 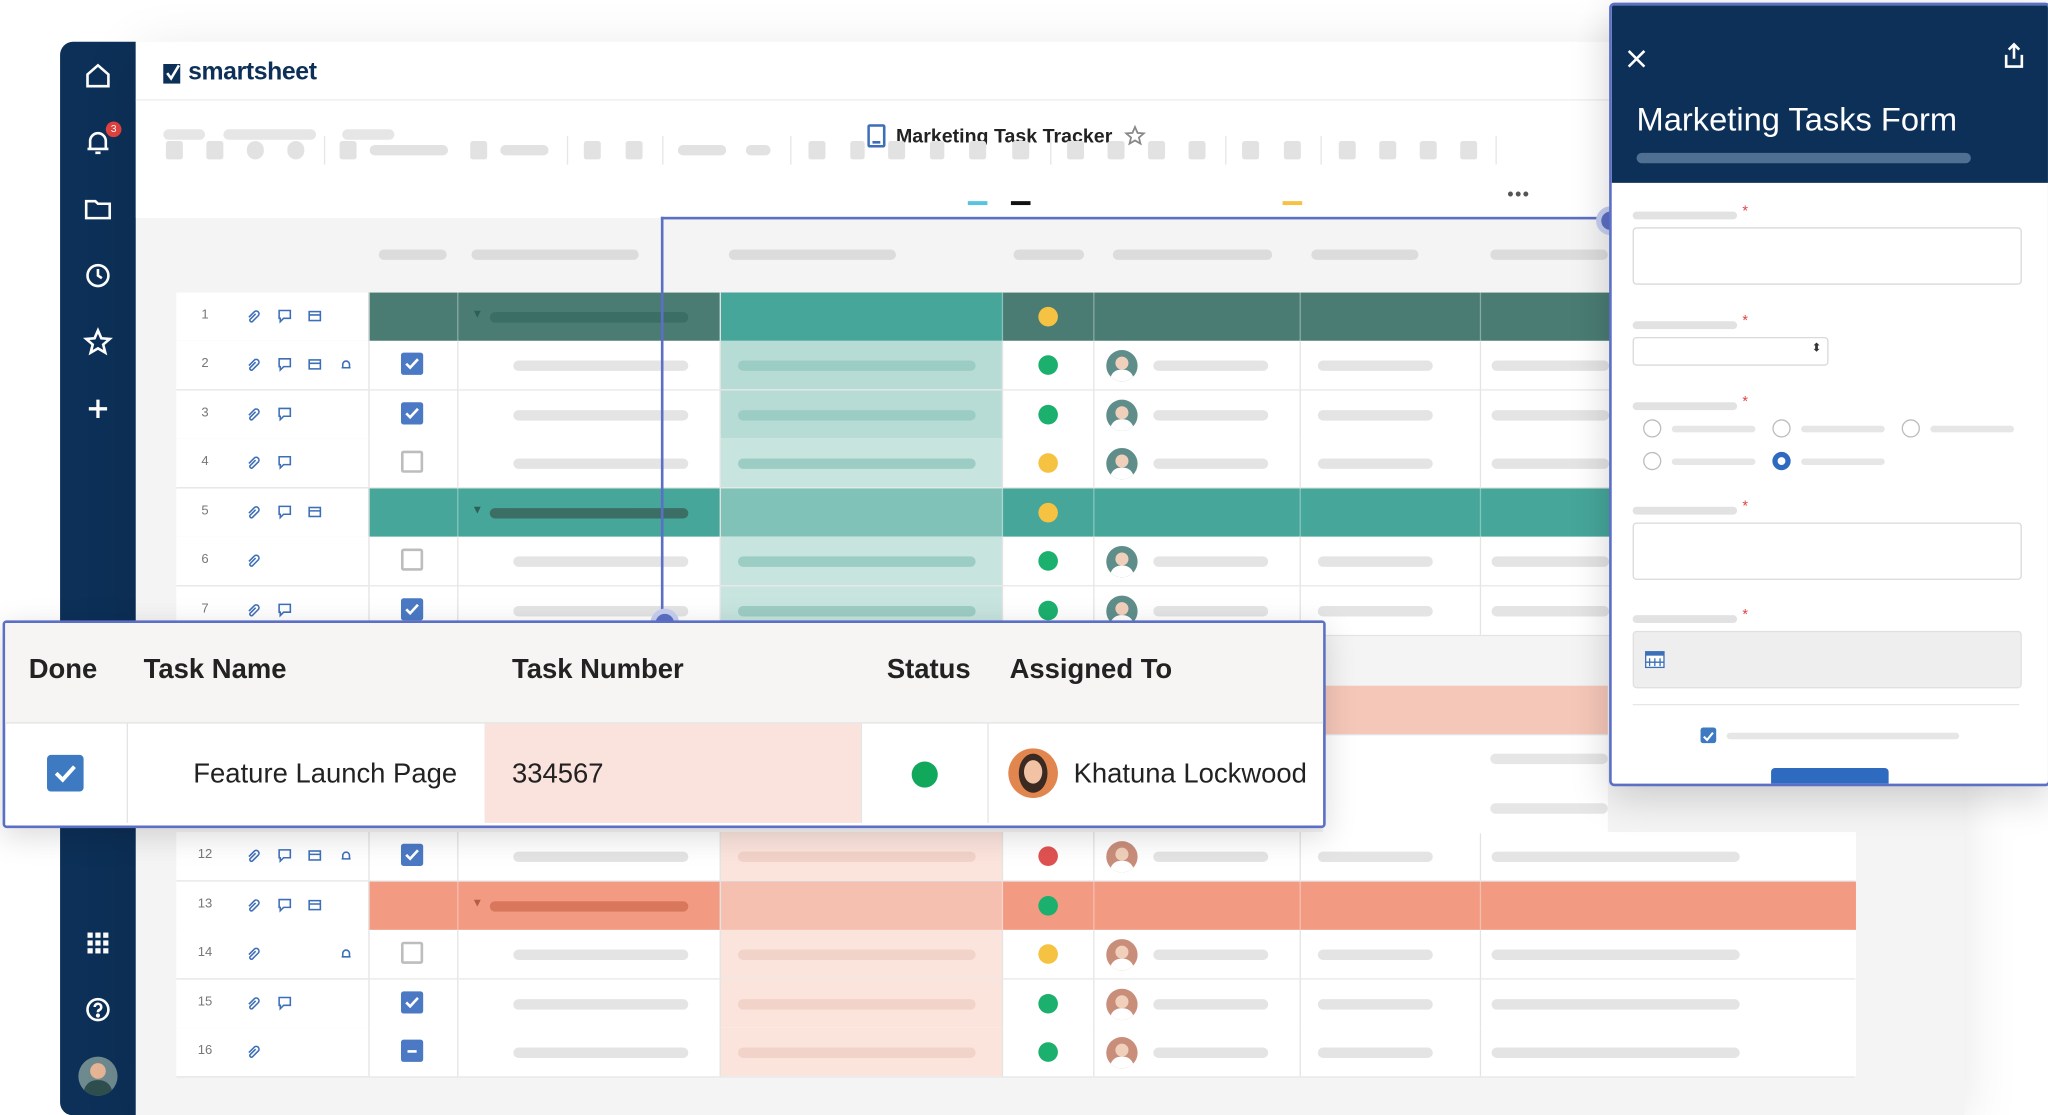 What do you see at coordinates (1015, 561) in the screenshot?
I see `table-row: 6` at bounding box center [1015, 561].